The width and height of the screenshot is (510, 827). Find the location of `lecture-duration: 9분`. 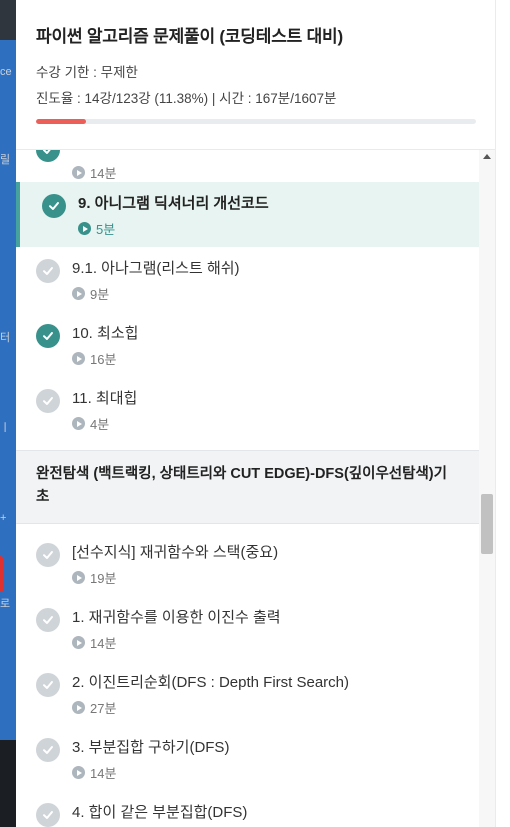

lecture-duration: 9분 is located at coordinates (90, 293).